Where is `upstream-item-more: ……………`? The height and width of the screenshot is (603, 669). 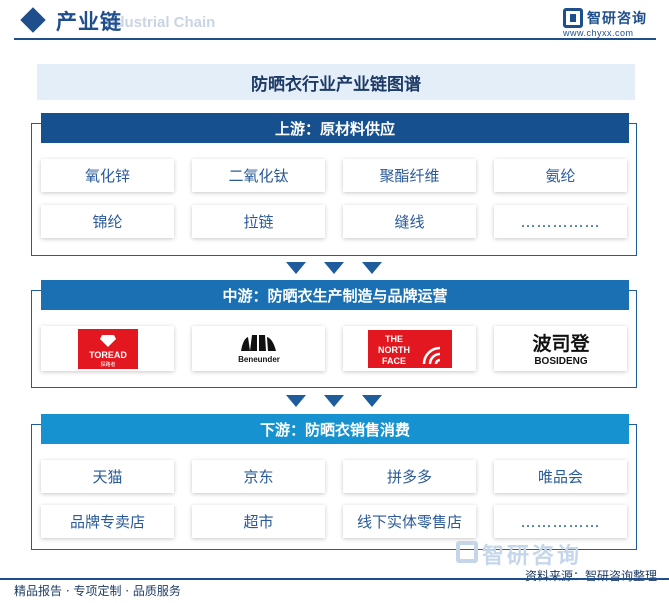
upstream-item-more: …………… is located at coordinates (560, 221).